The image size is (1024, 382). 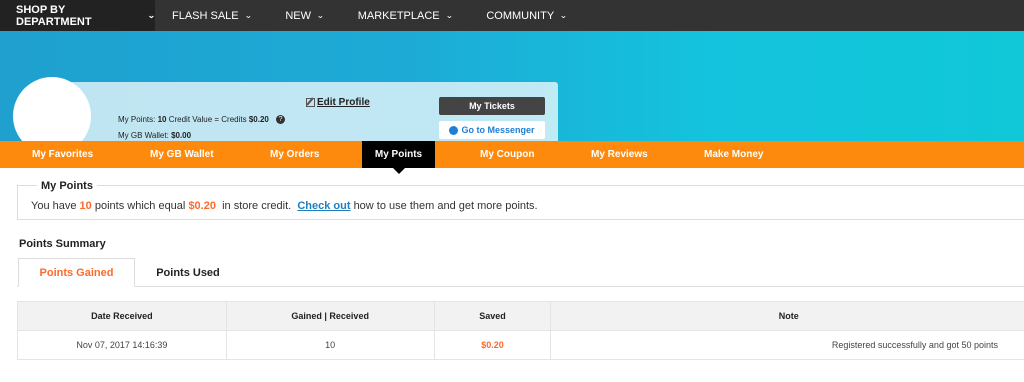 I want to click on shop-by-department-menu: SHOP BY DEPARTMENT ⌄, so click(x=78, y=15).